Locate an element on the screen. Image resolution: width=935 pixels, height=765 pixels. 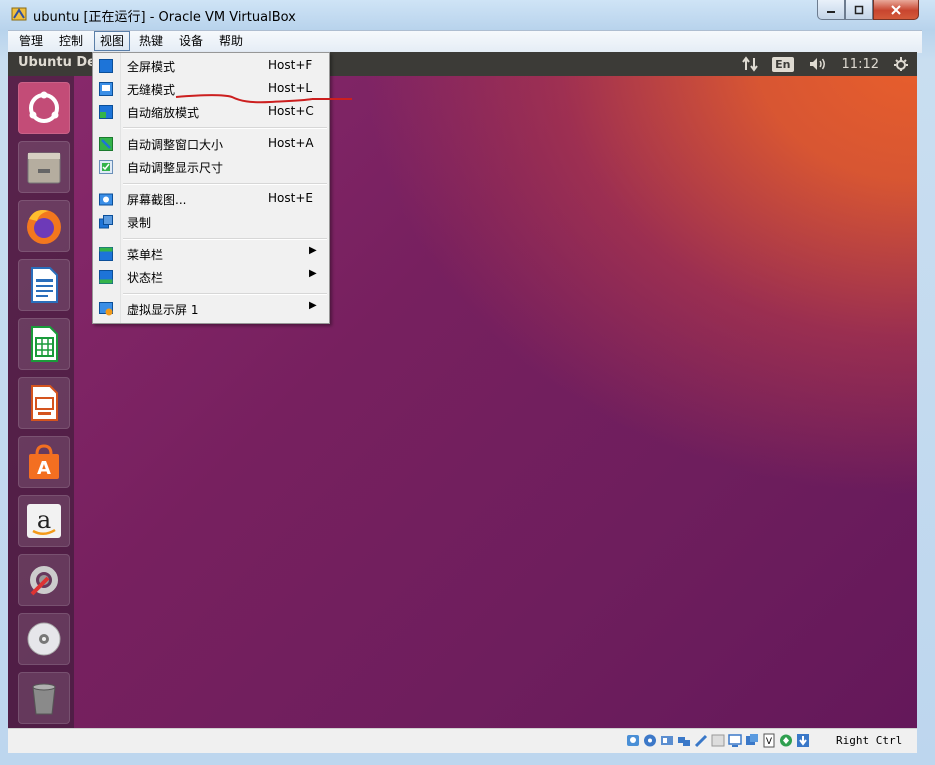
menu-bar: 管理 控制 视图 热键 设备 帮助 is located at coordinates (465, 41).